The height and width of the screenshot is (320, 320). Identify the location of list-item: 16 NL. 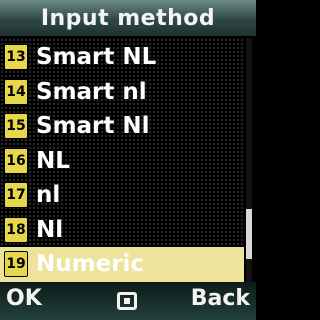
(122, 161).